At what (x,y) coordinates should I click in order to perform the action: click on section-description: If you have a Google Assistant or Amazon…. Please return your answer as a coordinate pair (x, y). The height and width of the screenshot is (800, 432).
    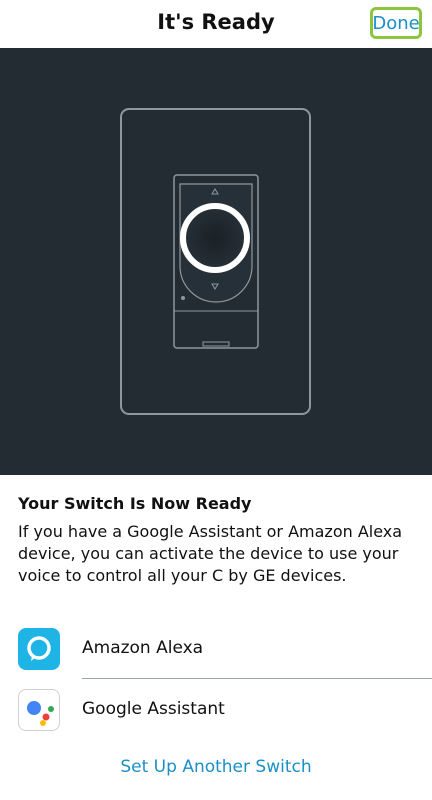
    Looking at the image, I should click on (210, 553).